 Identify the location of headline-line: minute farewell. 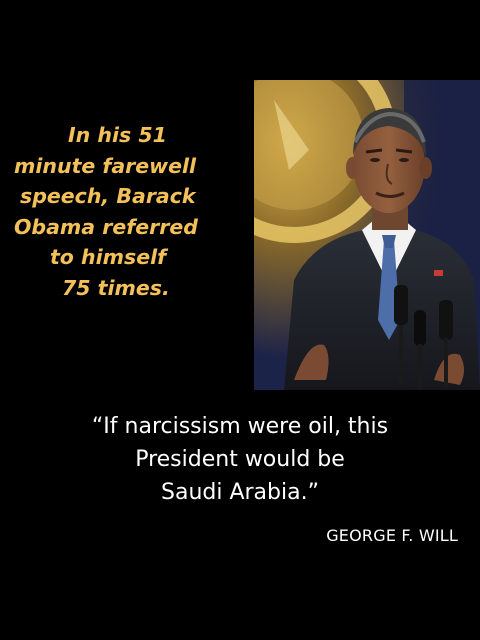
(105, 165).